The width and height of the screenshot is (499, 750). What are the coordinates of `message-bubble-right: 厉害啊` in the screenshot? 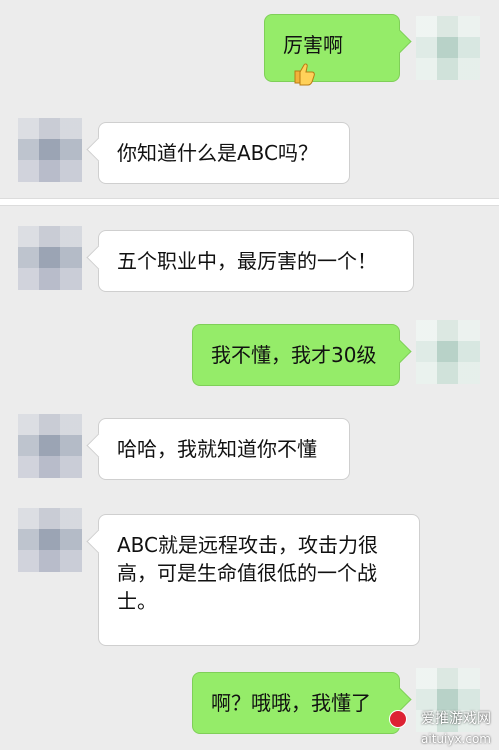 It's located at (332, 50).